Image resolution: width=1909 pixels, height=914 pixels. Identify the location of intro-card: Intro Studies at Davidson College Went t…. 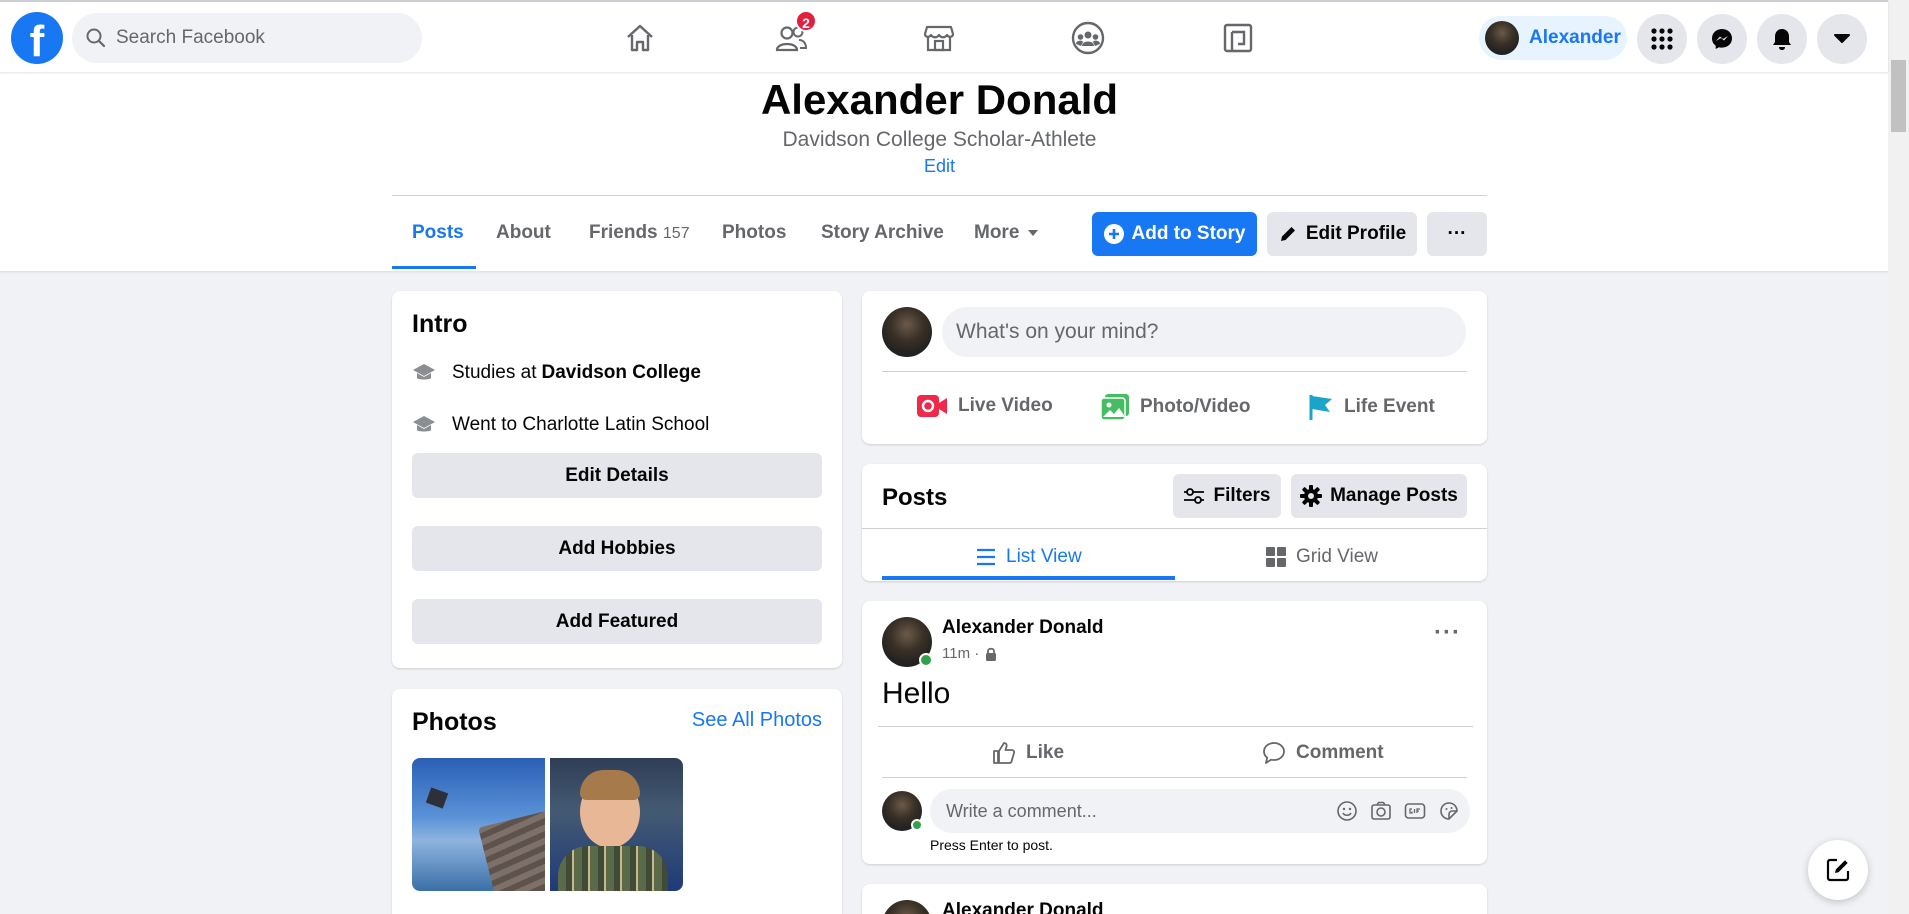
(617, 479).